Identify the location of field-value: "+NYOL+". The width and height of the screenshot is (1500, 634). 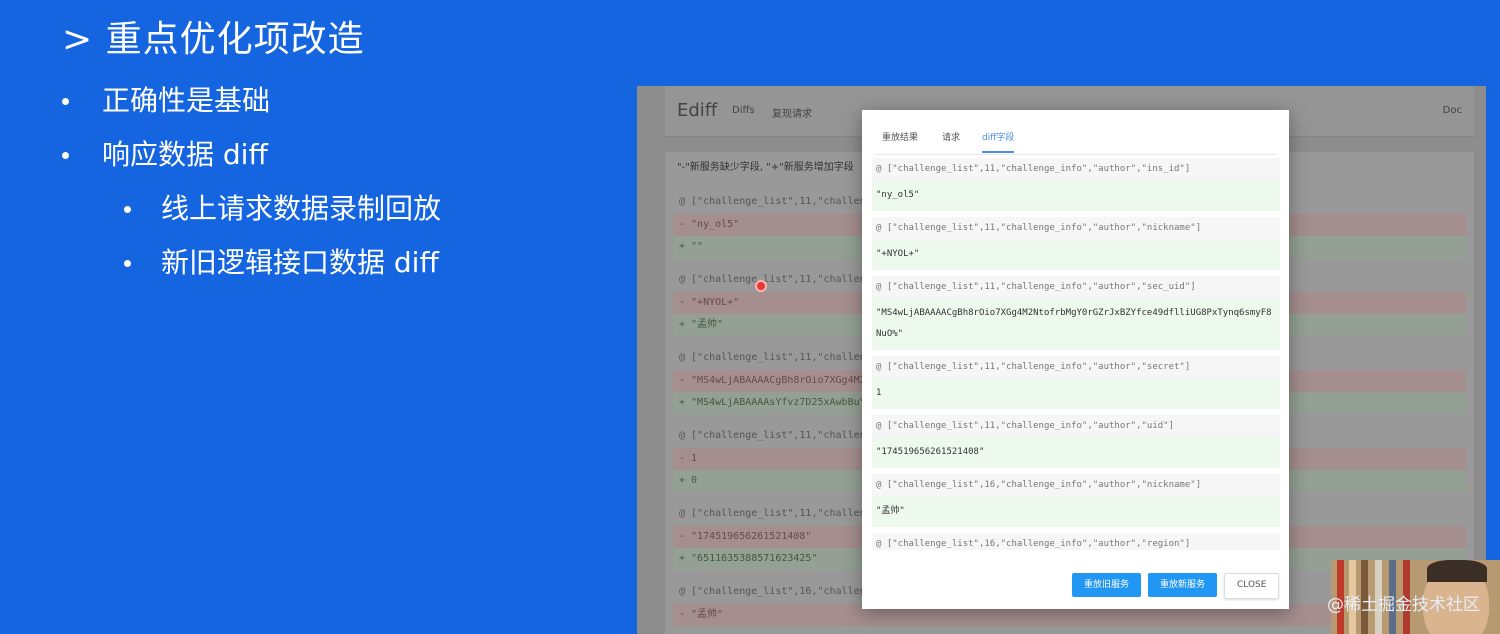
(1076, 254).